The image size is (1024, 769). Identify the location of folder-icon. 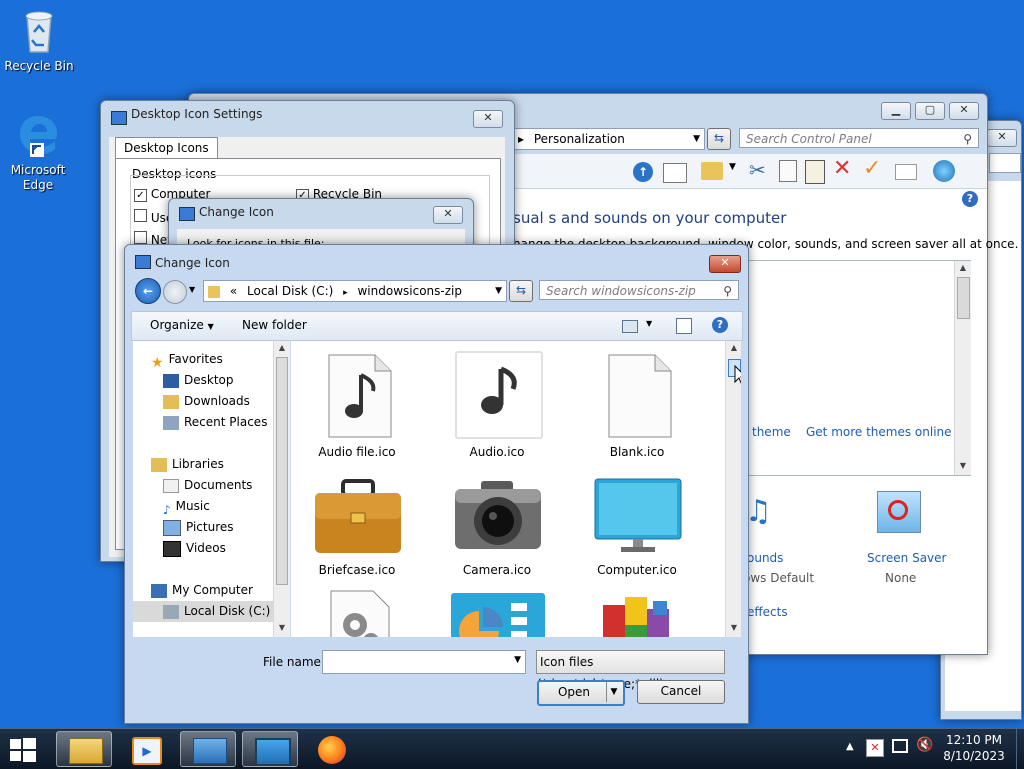
(712, 171).